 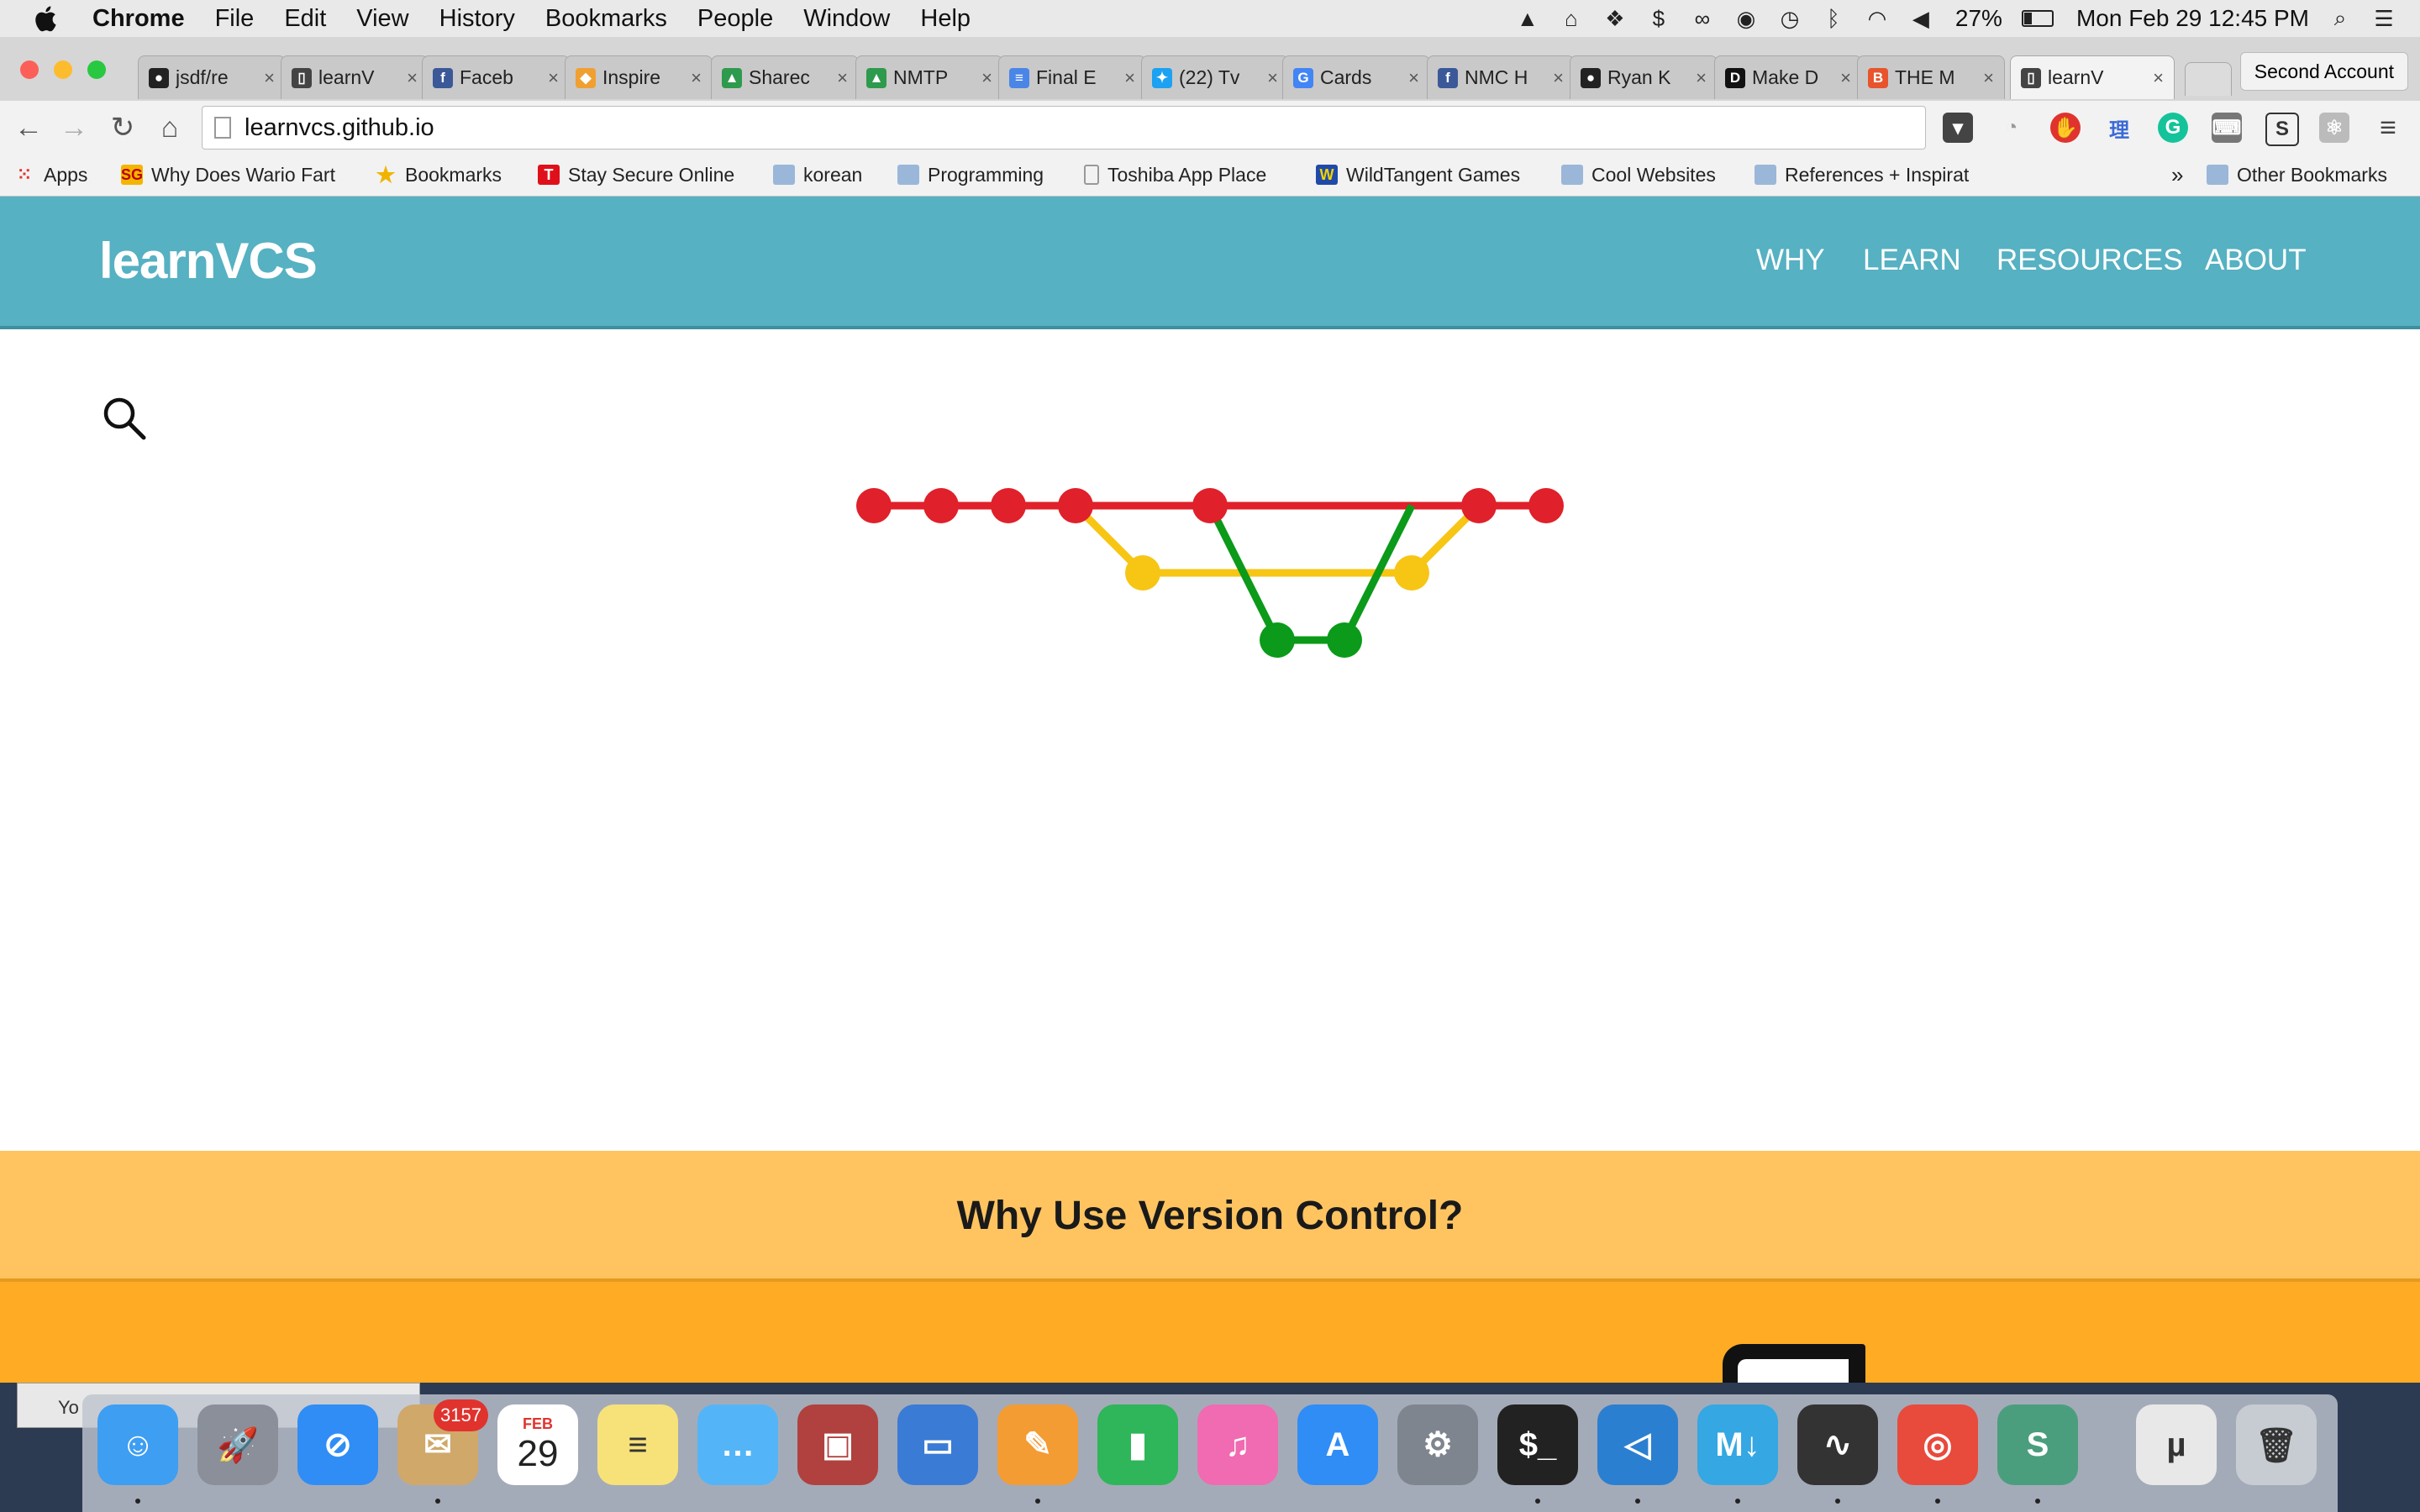 I want to click on google-drive-icon: ▲, so click(x=1528, y=18).